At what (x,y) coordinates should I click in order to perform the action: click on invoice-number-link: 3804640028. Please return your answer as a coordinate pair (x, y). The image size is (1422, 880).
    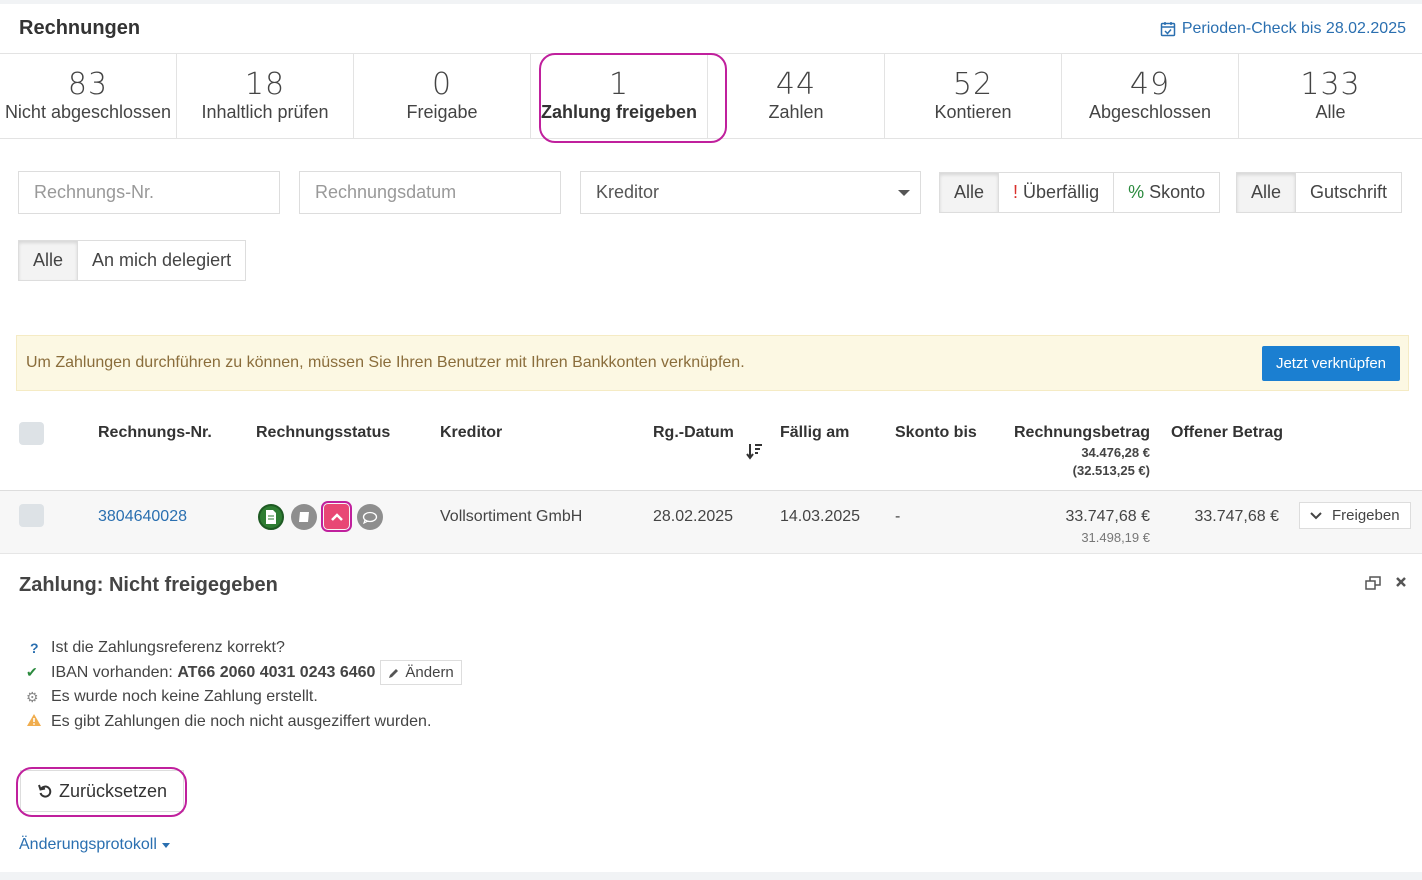
    Looking at the image, I should click on (142, 517).